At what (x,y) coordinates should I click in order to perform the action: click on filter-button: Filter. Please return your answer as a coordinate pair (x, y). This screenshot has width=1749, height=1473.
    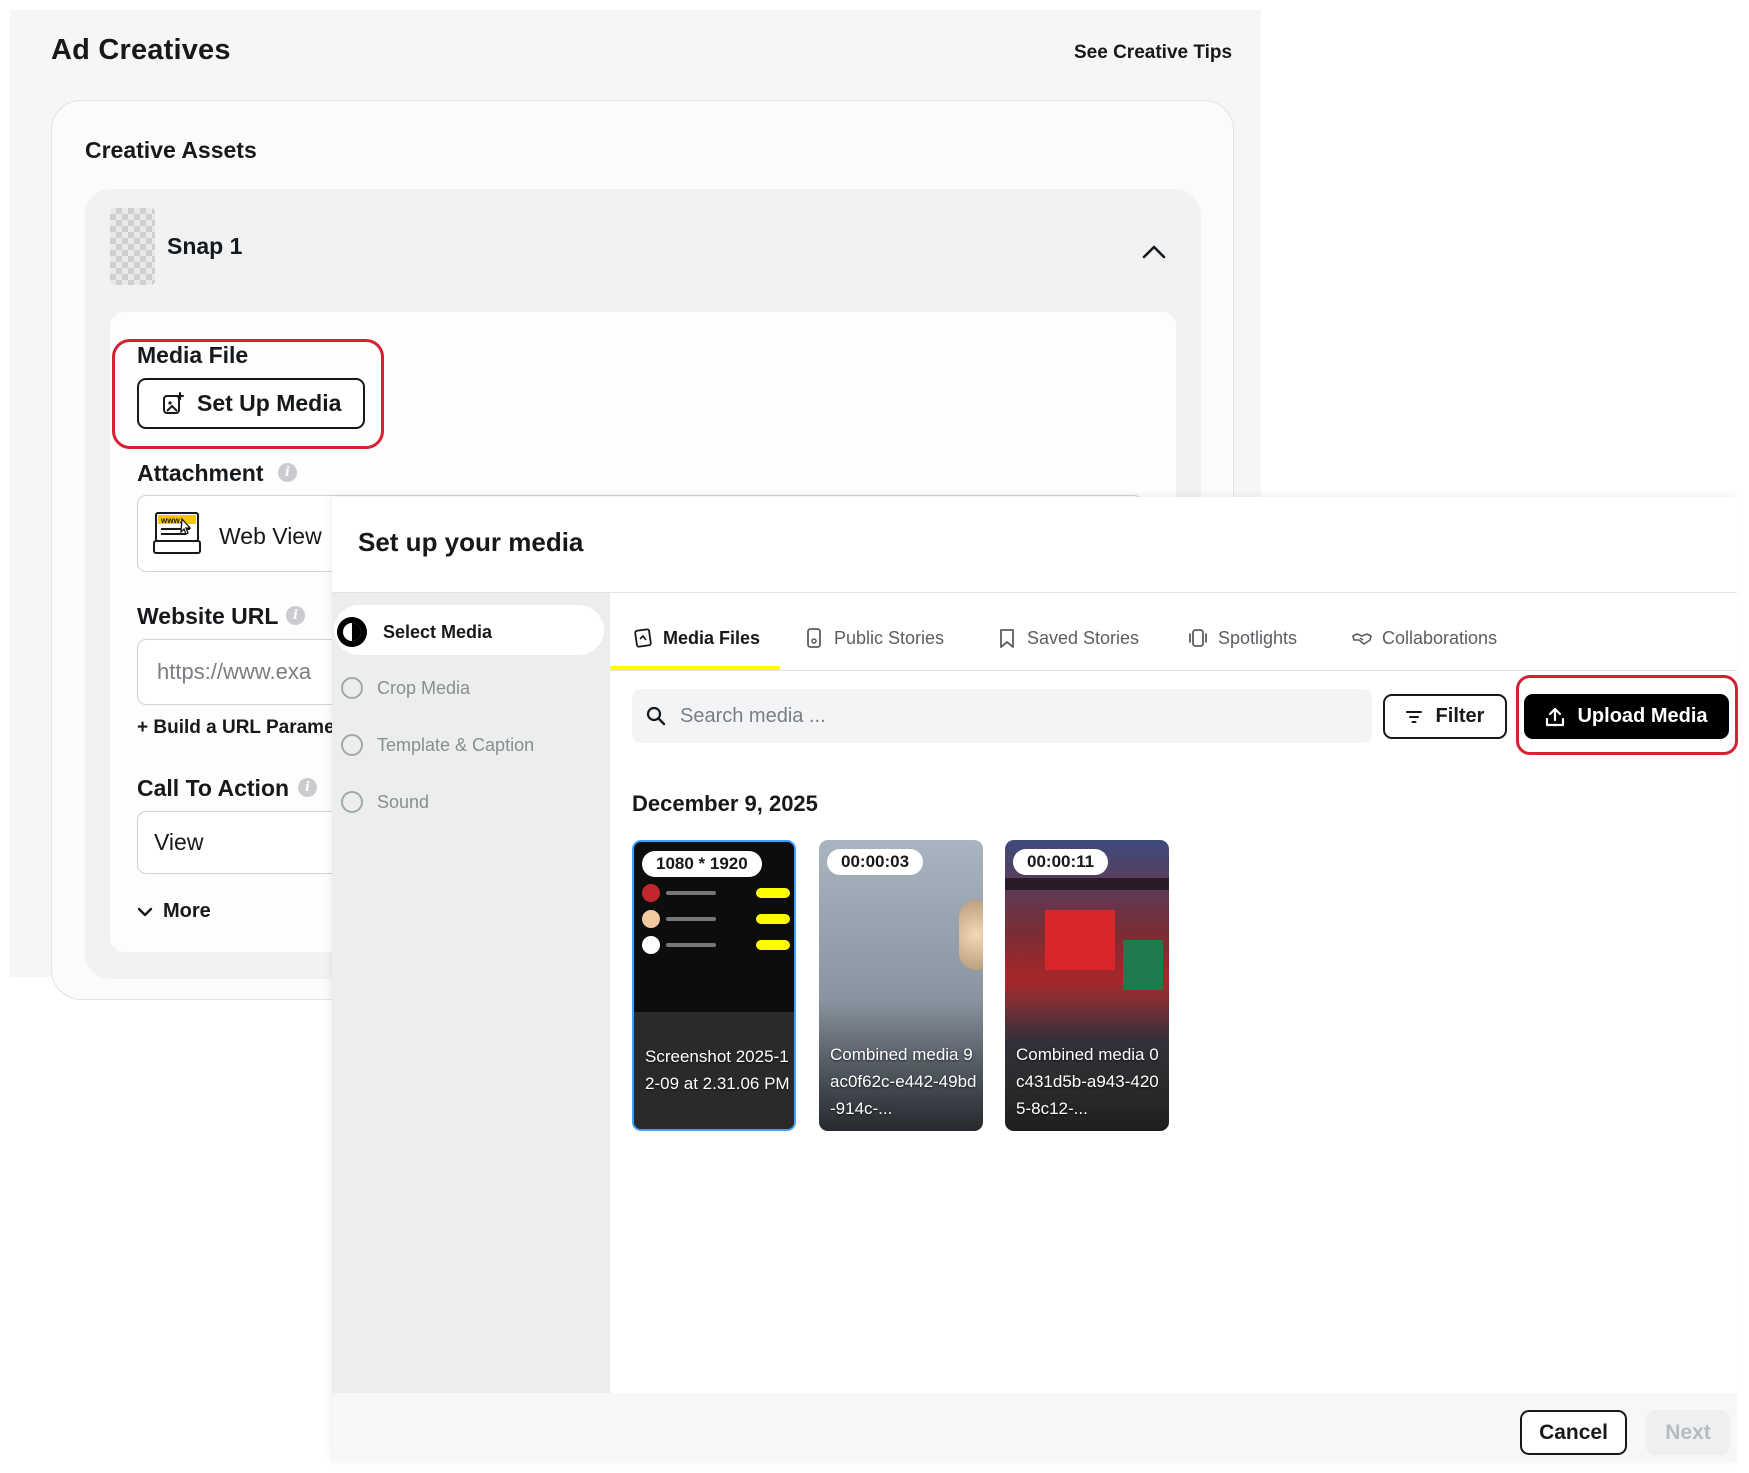
    Looking at the image, I should click on (1445, 716).